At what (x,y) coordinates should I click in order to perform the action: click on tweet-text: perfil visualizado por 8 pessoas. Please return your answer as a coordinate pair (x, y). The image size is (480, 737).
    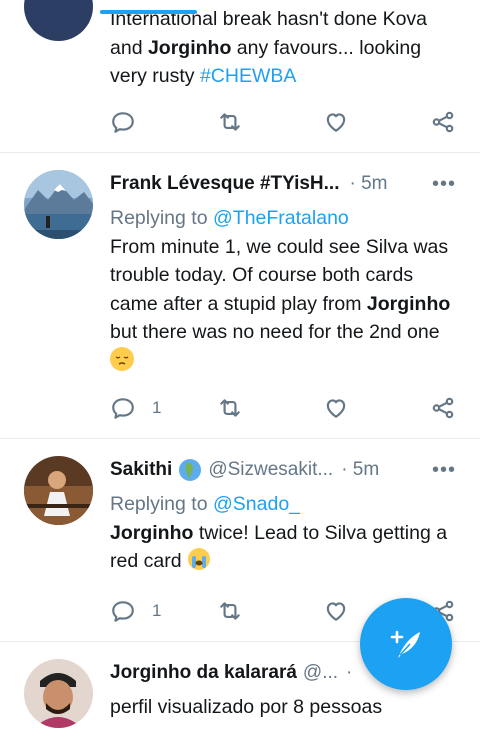
    Looking at the image, I should click on (246, 707).